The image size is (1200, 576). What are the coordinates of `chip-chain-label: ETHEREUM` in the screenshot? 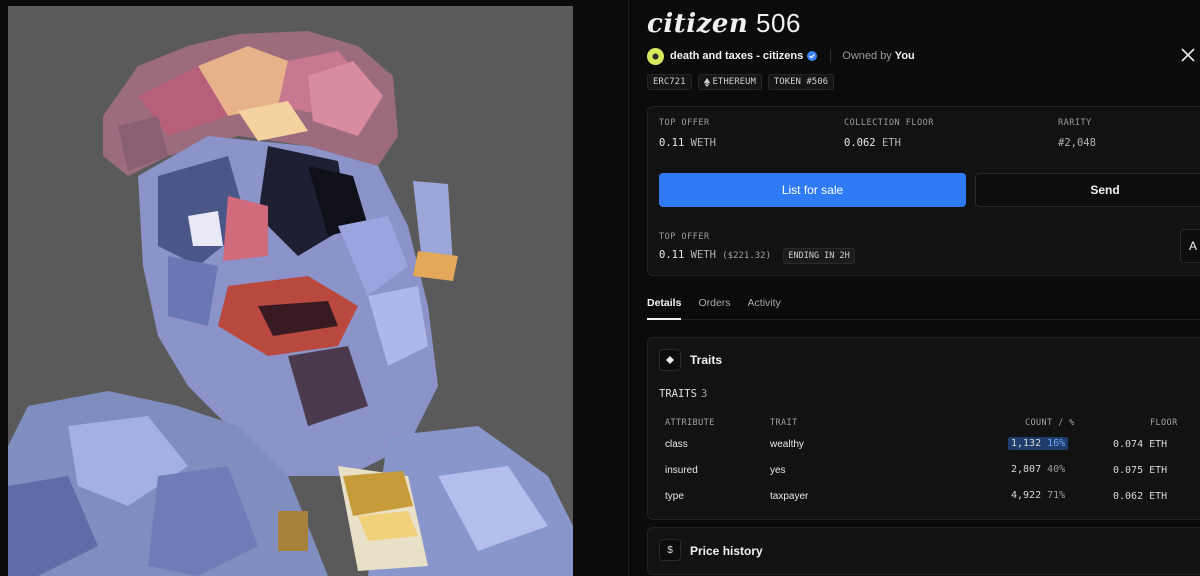 It's located at (734, 82).